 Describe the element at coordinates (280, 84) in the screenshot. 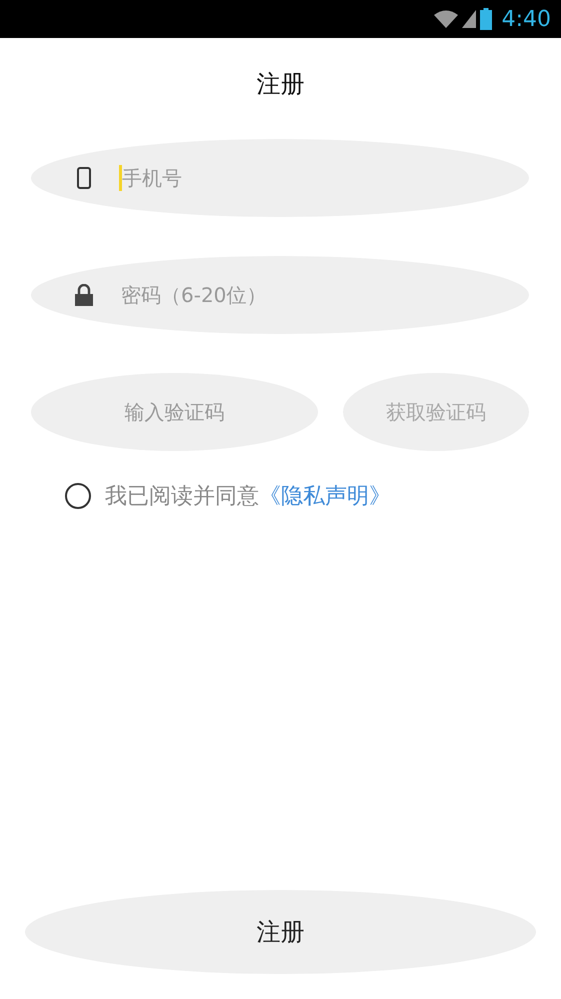

I see `page-title: 注册` at that location.